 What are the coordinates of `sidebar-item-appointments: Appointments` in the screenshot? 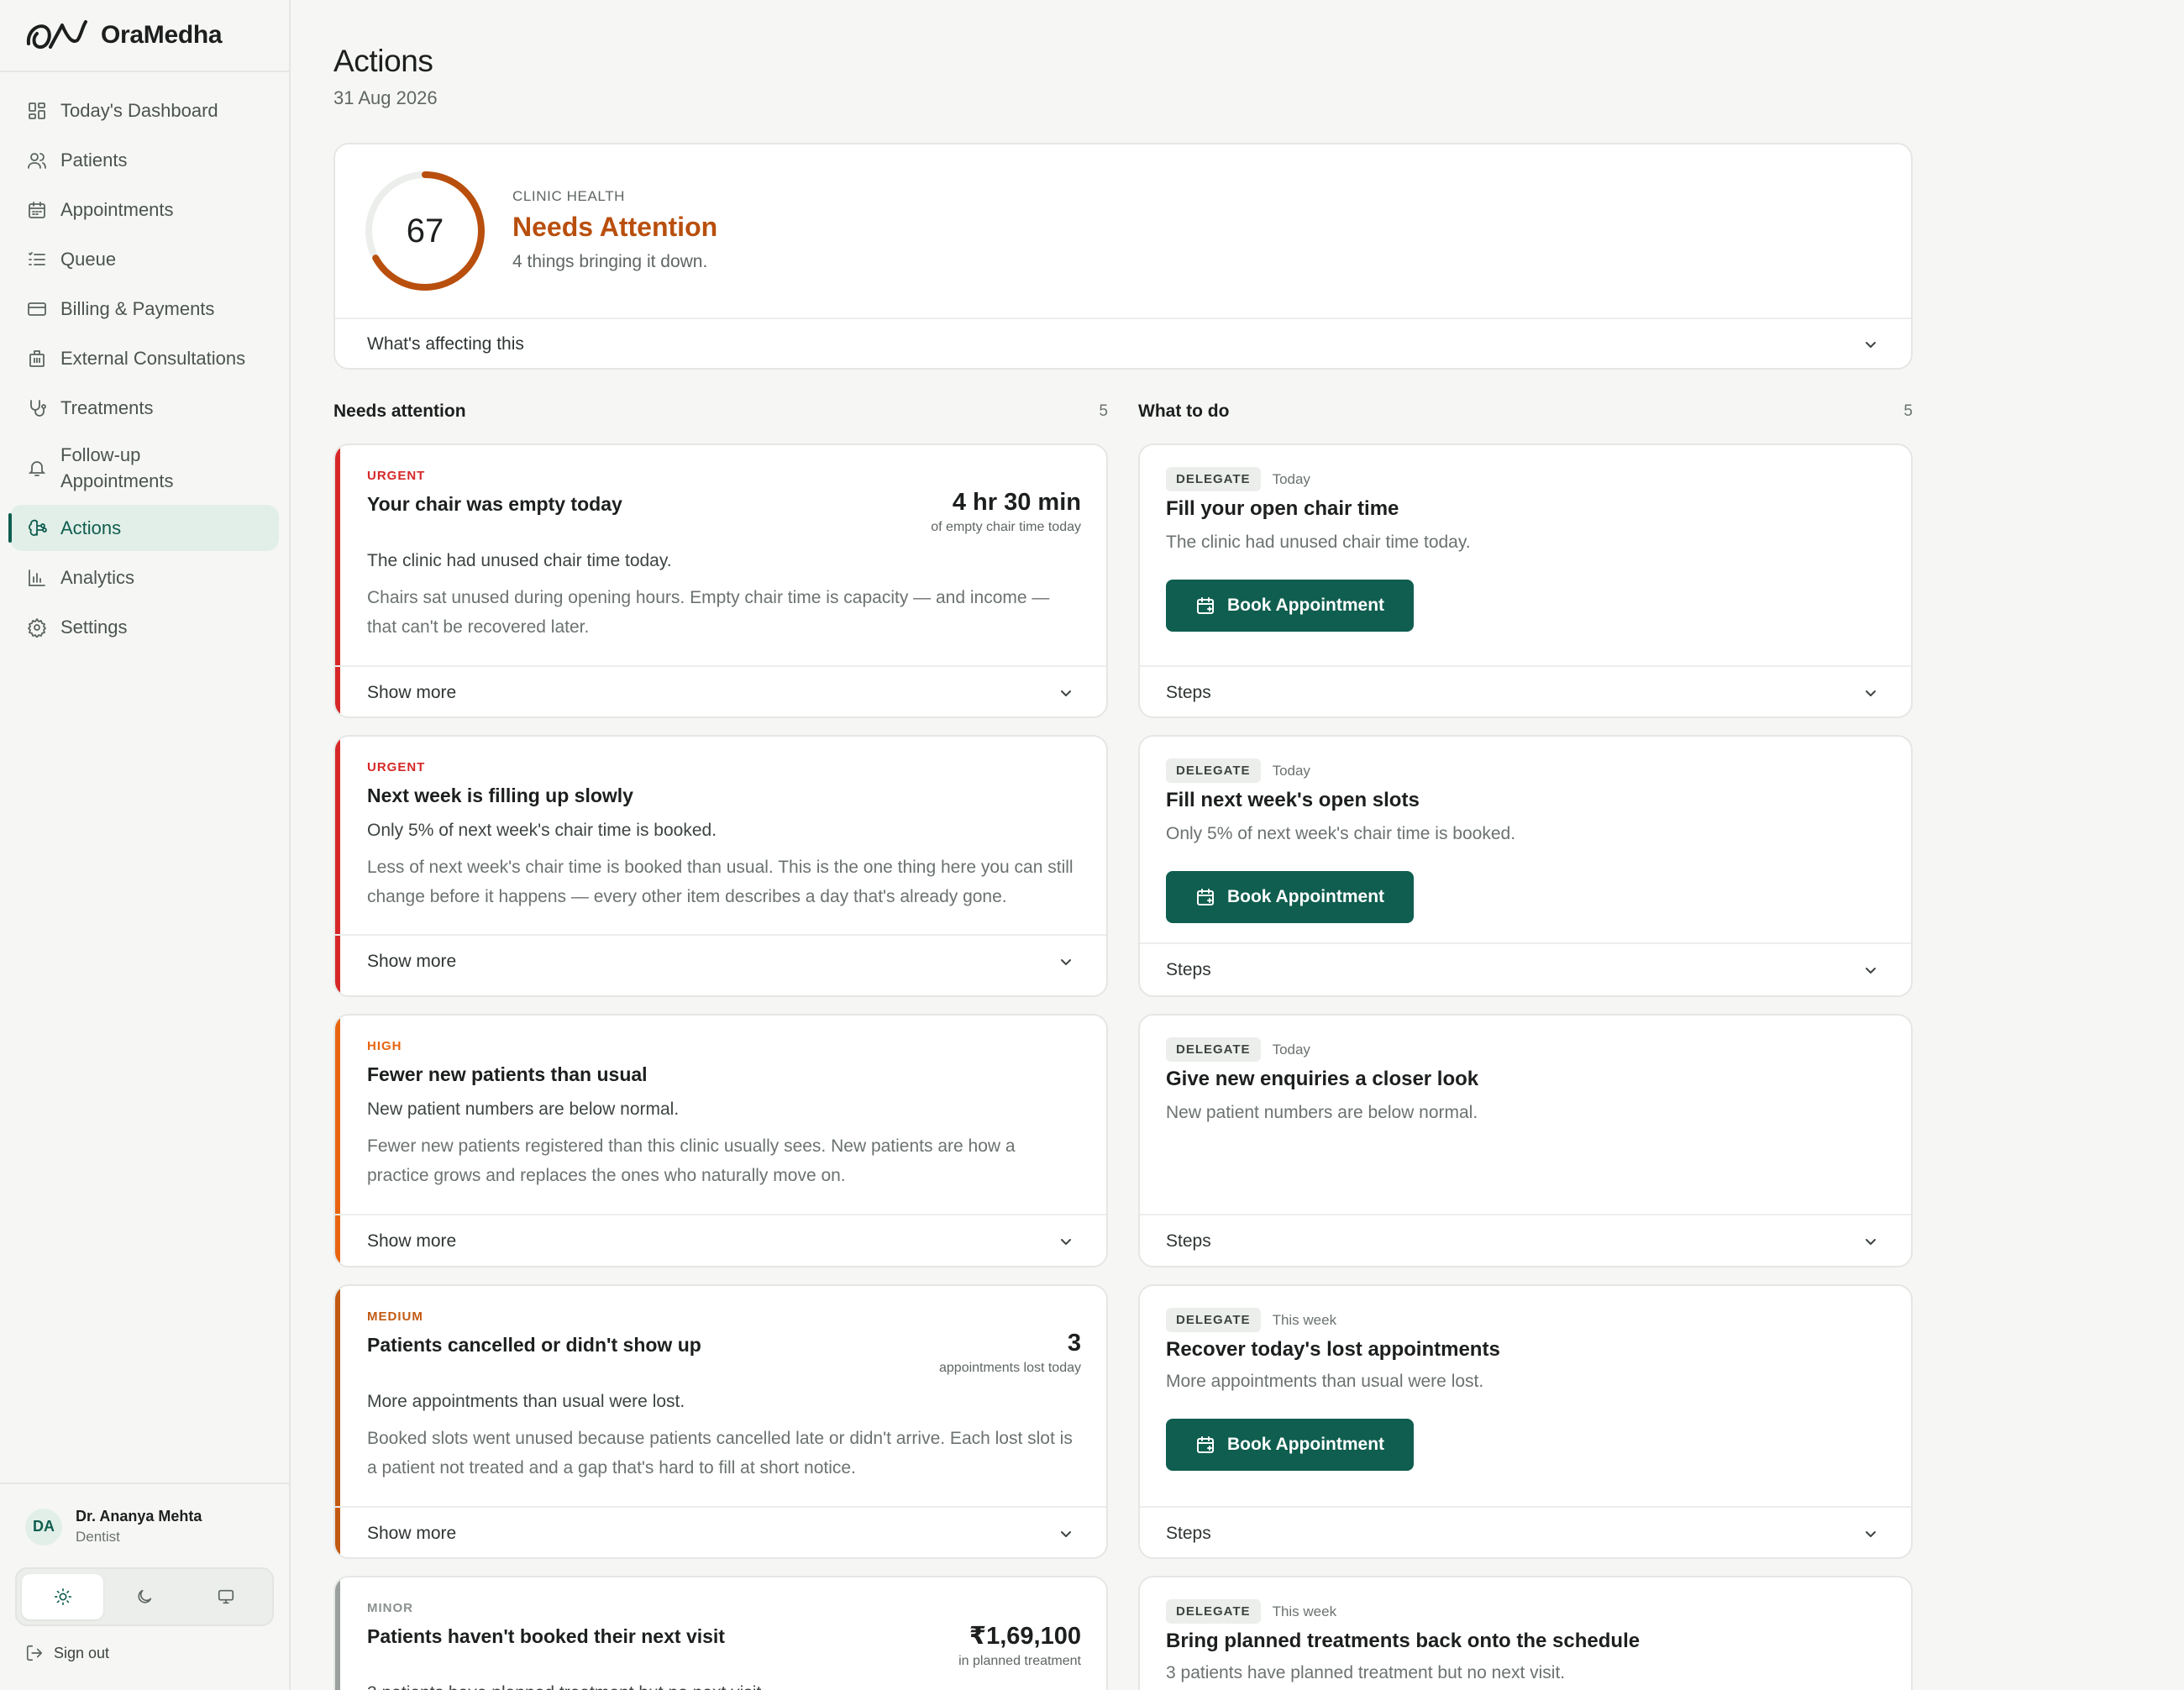 It's located at (144, 209).